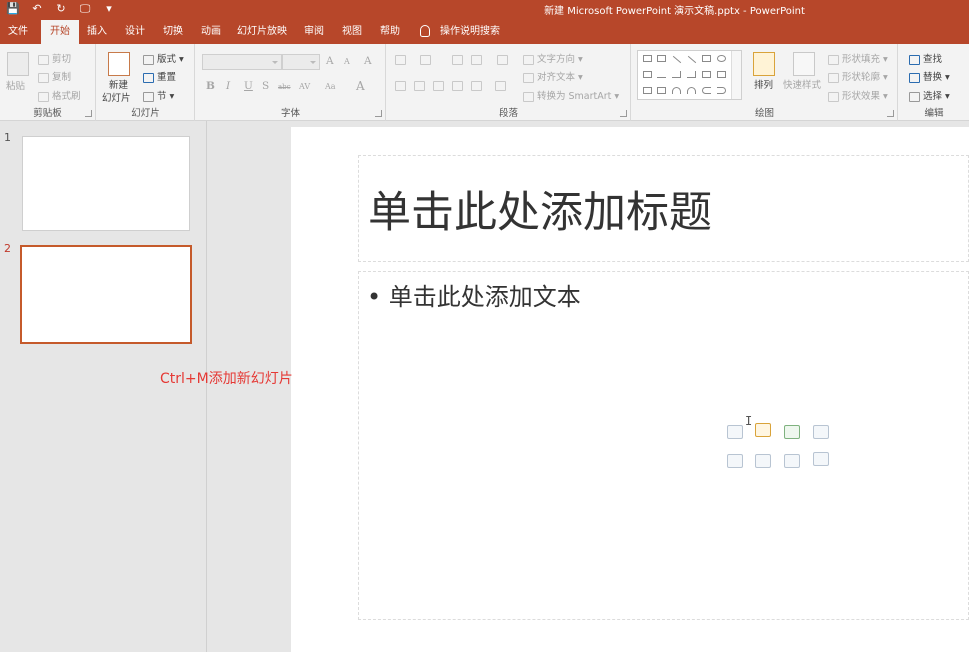 Image resolution: width=969 pixels, height=652 pixels. I want to click on align-text-button: 对齐文本 ▾, so click(553, 76).